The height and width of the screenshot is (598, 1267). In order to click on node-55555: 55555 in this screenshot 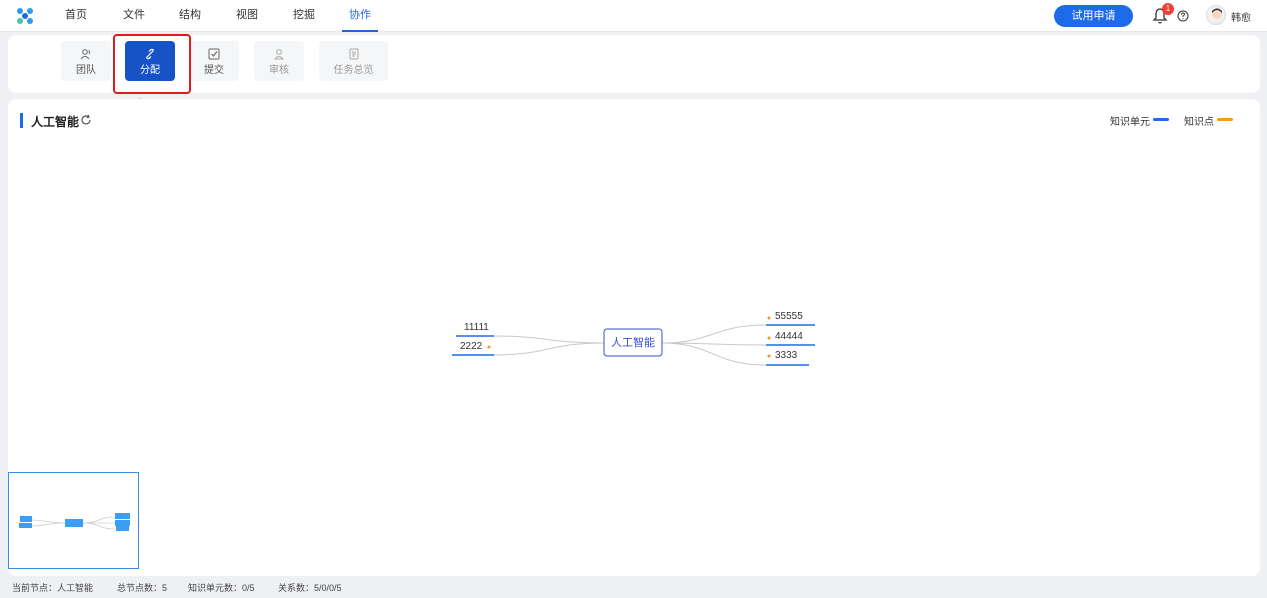, I will do `click(790, 318)`.